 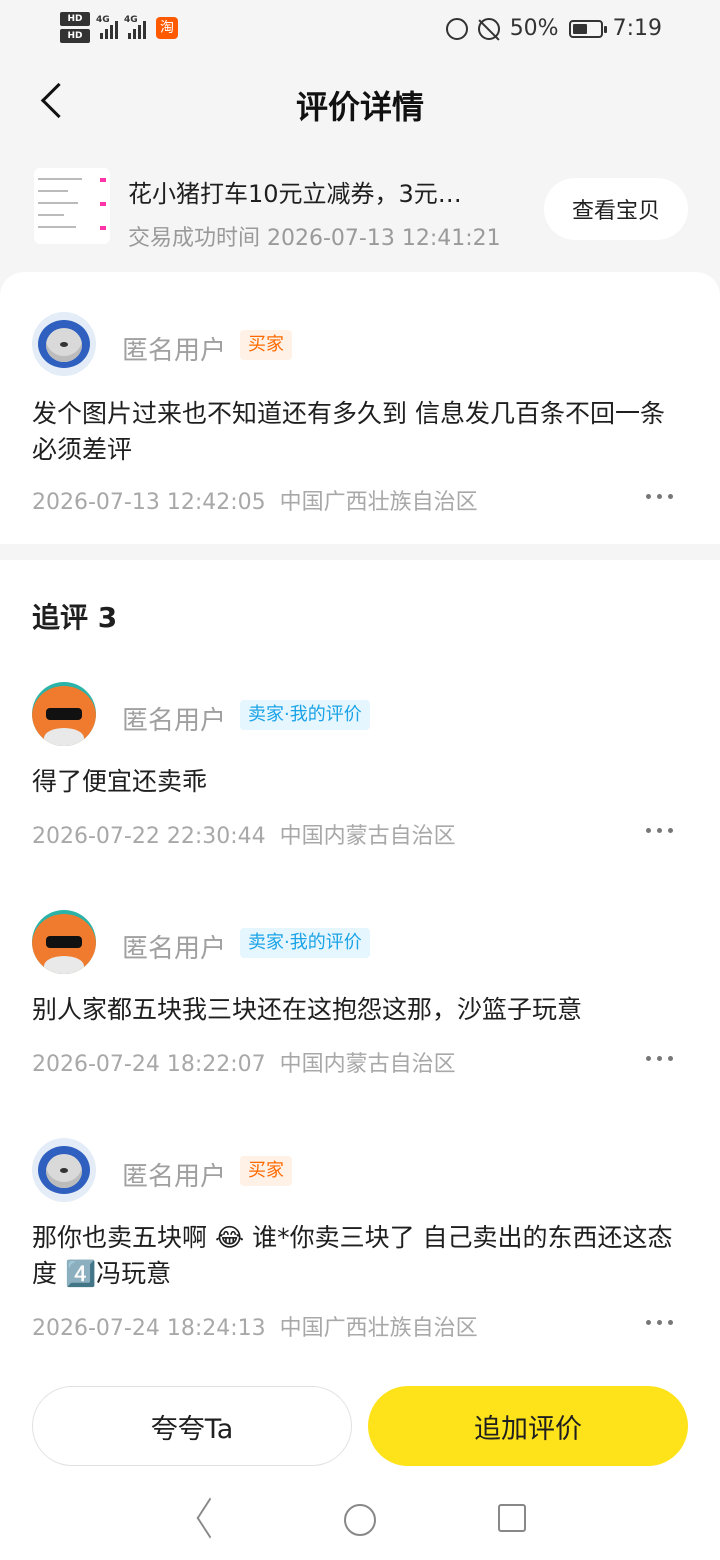 What do you see at coordinates (192, 1426) in the screenshot?
I see `praise-button: 夸夸Ta` at bounding box center [192, 1426].